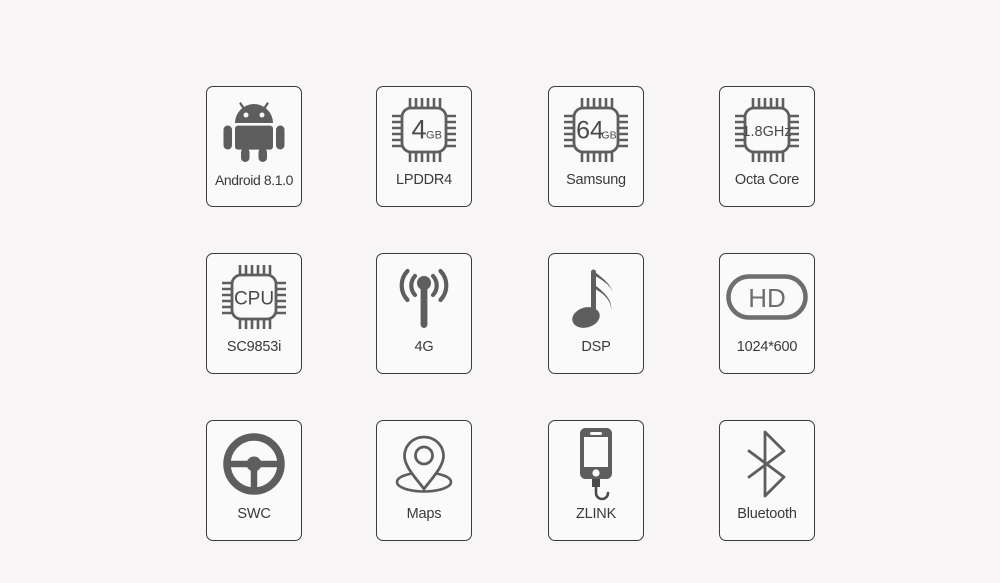  What do you see at coordinates (254, 180) in the screenshot?
I see `feature-tile-label: Android 8.1.0` at bounding box center [254, 180].